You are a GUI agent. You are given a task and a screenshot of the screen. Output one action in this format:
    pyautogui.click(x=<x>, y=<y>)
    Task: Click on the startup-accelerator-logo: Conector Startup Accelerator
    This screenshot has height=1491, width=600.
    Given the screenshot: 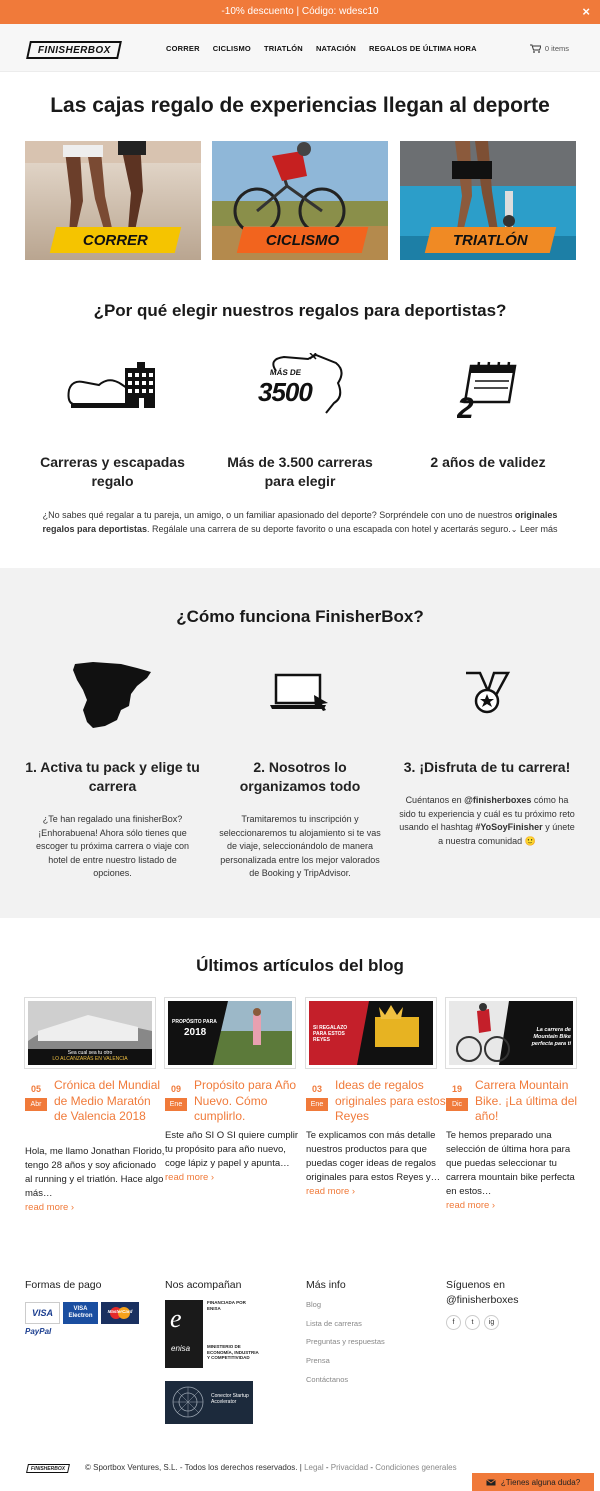 What is the action you would take?
    pyautogui.click(x=209, y=1402)
    